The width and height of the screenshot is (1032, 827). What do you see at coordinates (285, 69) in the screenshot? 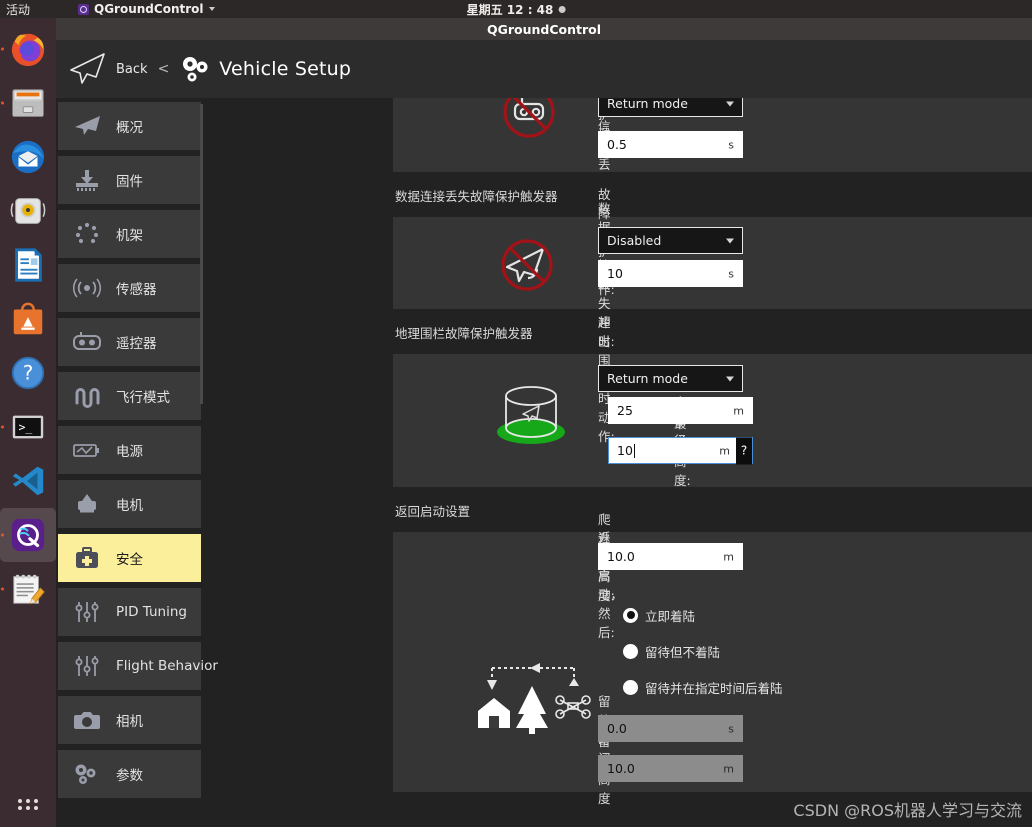
I see `page-title: Vehicle Setup` at bounding box center [285, 69].